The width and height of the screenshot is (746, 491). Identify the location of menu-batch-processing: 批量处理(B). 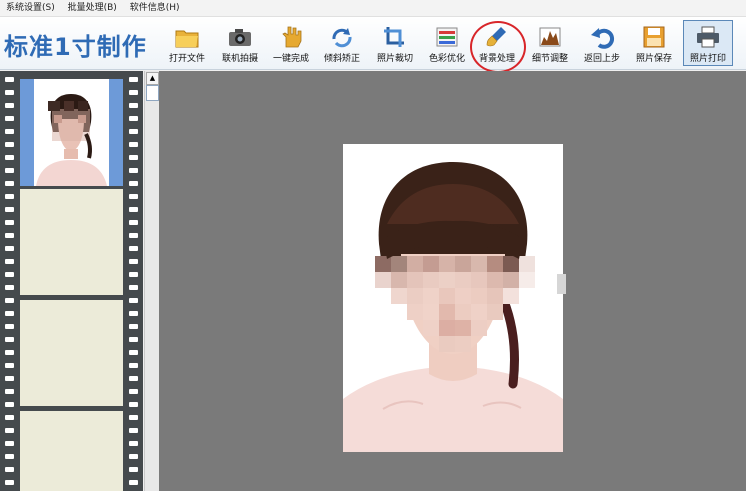
(92, 8).